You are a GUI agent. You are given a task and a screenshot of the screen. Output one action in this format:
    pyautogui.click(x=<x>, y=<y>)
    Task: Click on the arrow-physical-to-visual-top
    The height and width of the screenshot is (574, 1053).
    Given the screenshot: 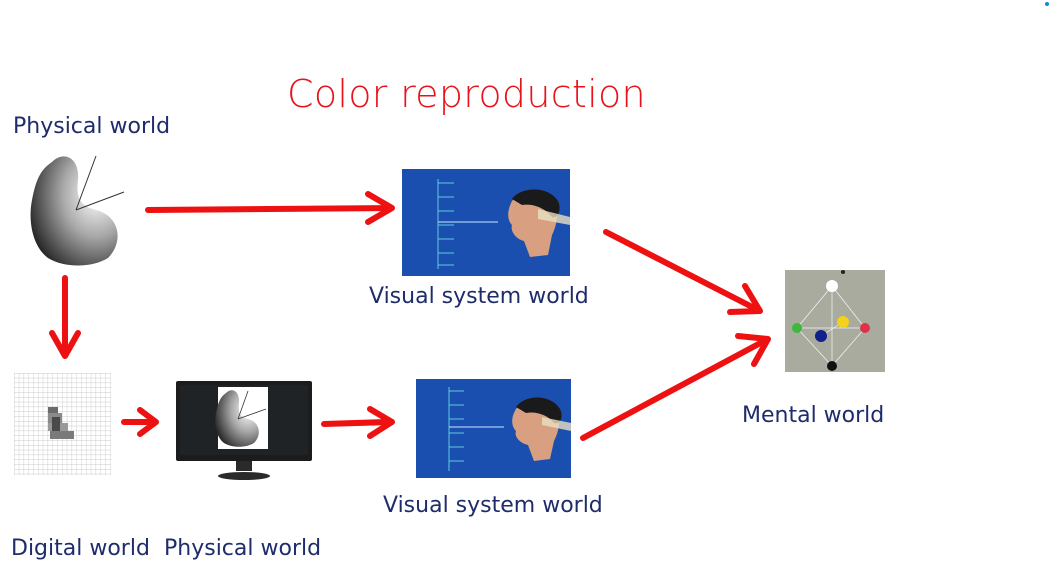 What is the action you would take?
    pyautogui.click(x=270, y=208)
    